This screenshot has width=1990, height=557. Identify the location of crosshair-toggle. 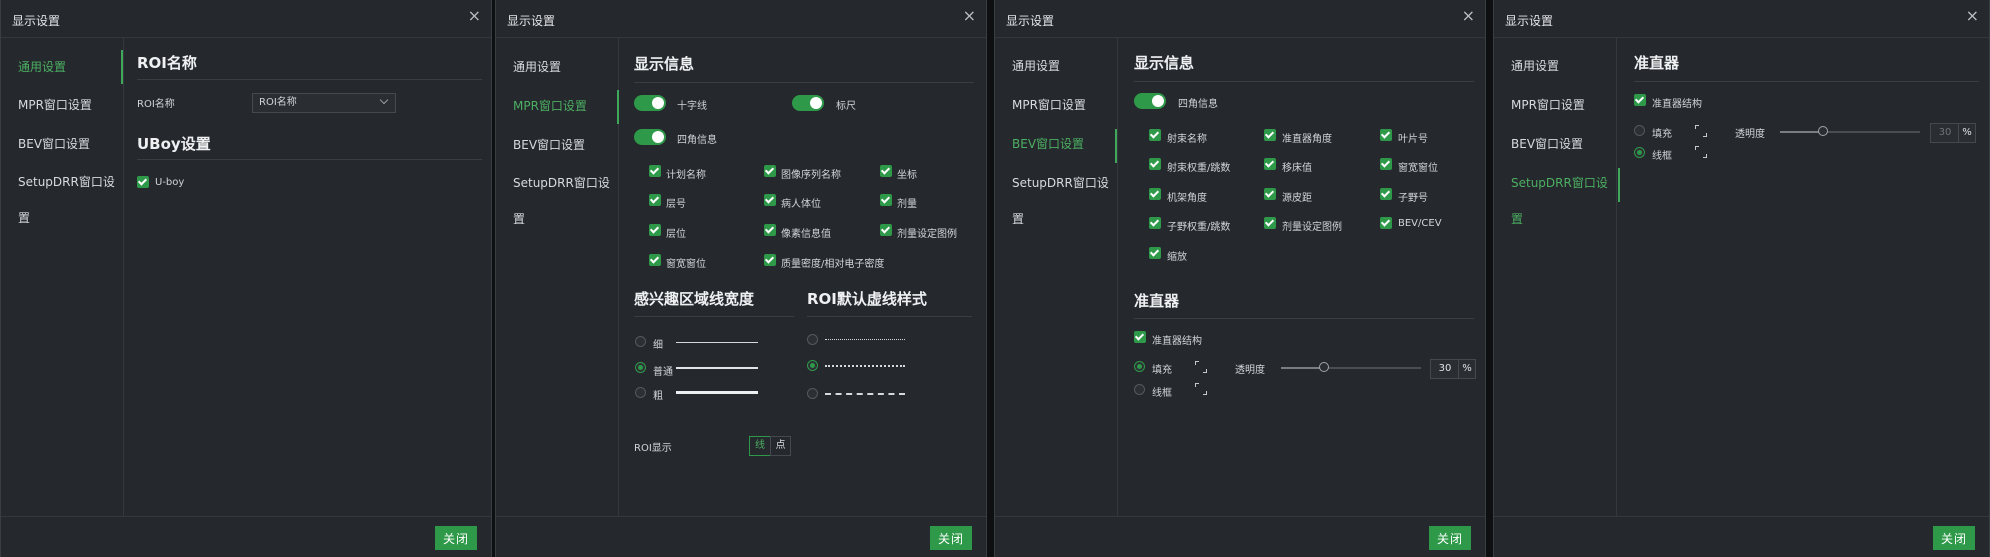
(650, 103).